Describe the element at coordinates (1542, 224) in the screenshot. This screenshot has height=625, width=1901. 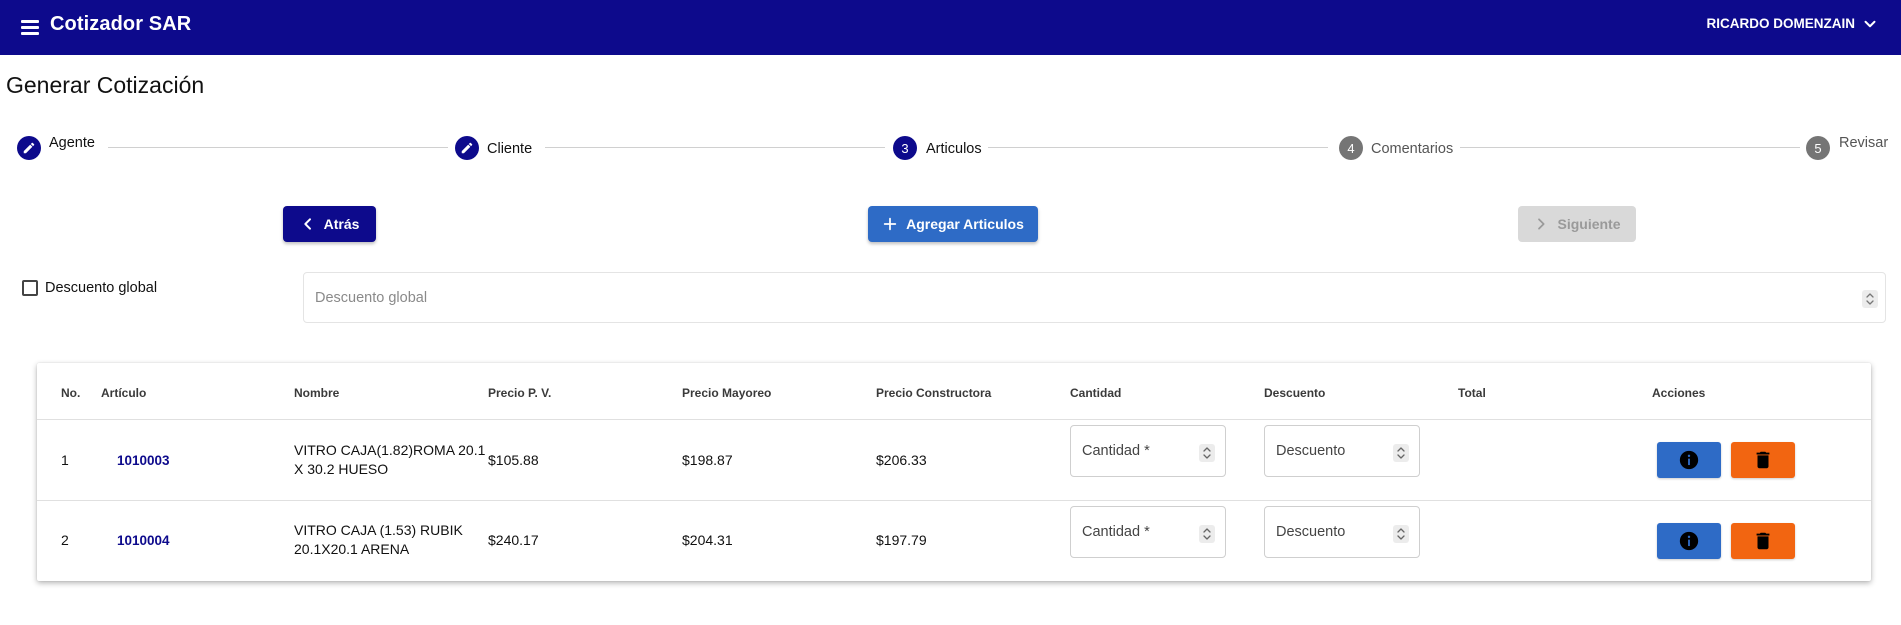
I see `chevron-right-icon` at that location.